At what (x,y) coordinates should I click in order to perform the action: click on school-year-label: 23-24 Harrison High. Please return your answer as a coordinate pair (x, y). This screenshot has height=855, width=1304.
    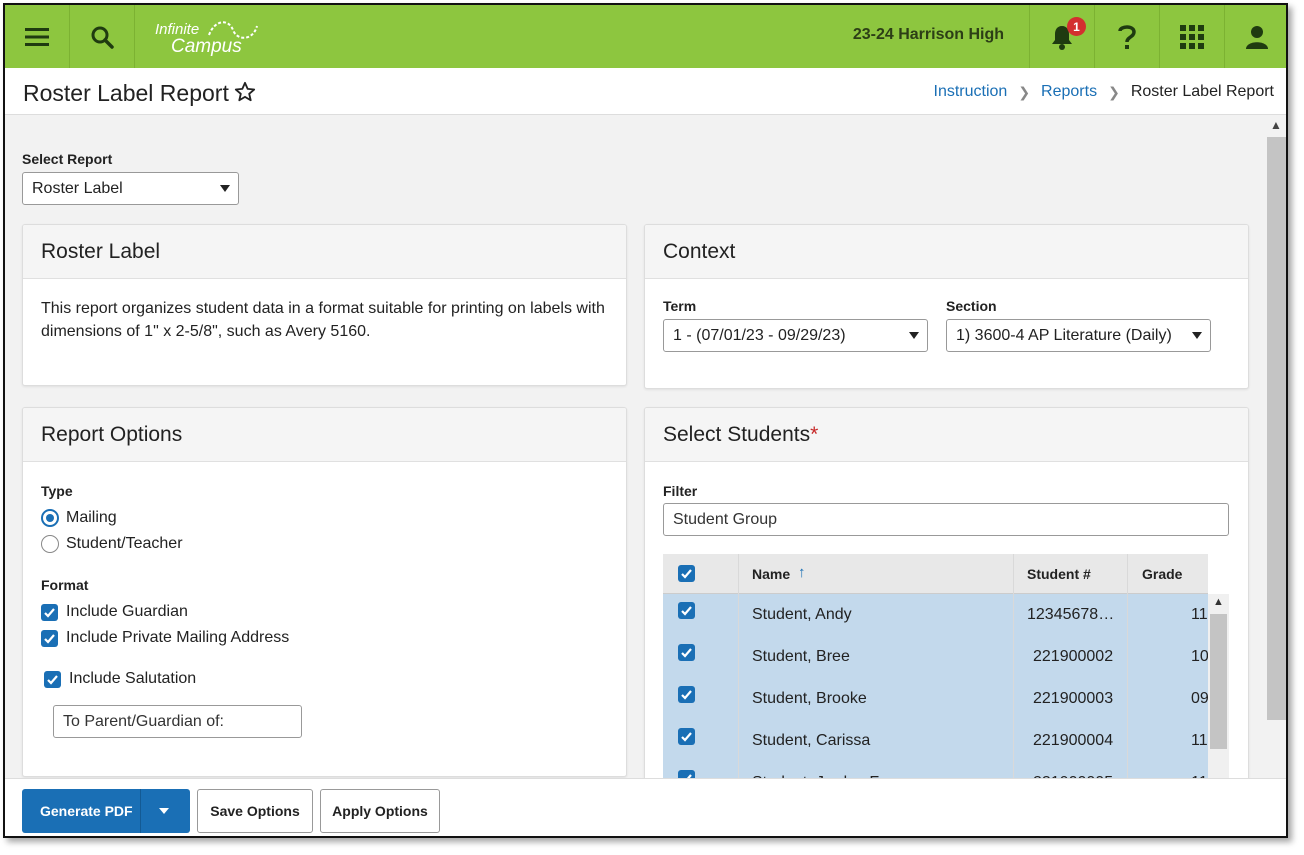
    Looking at the image, I should click on (928, 35).